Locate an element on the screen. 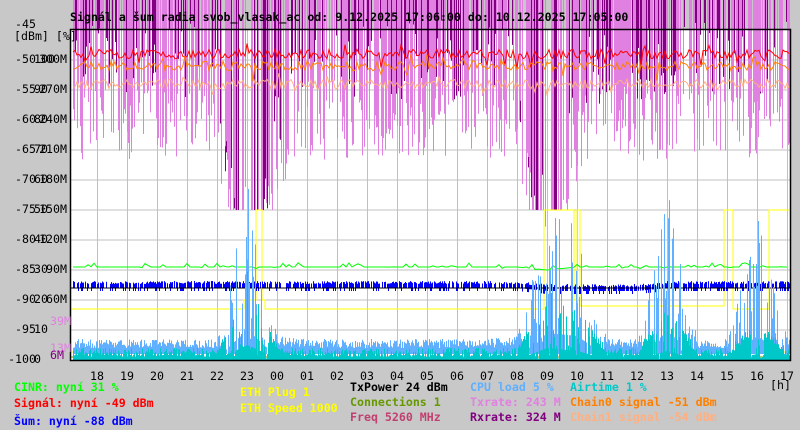  y-tick-dbm: -70 is located at coordinates (25, 179).